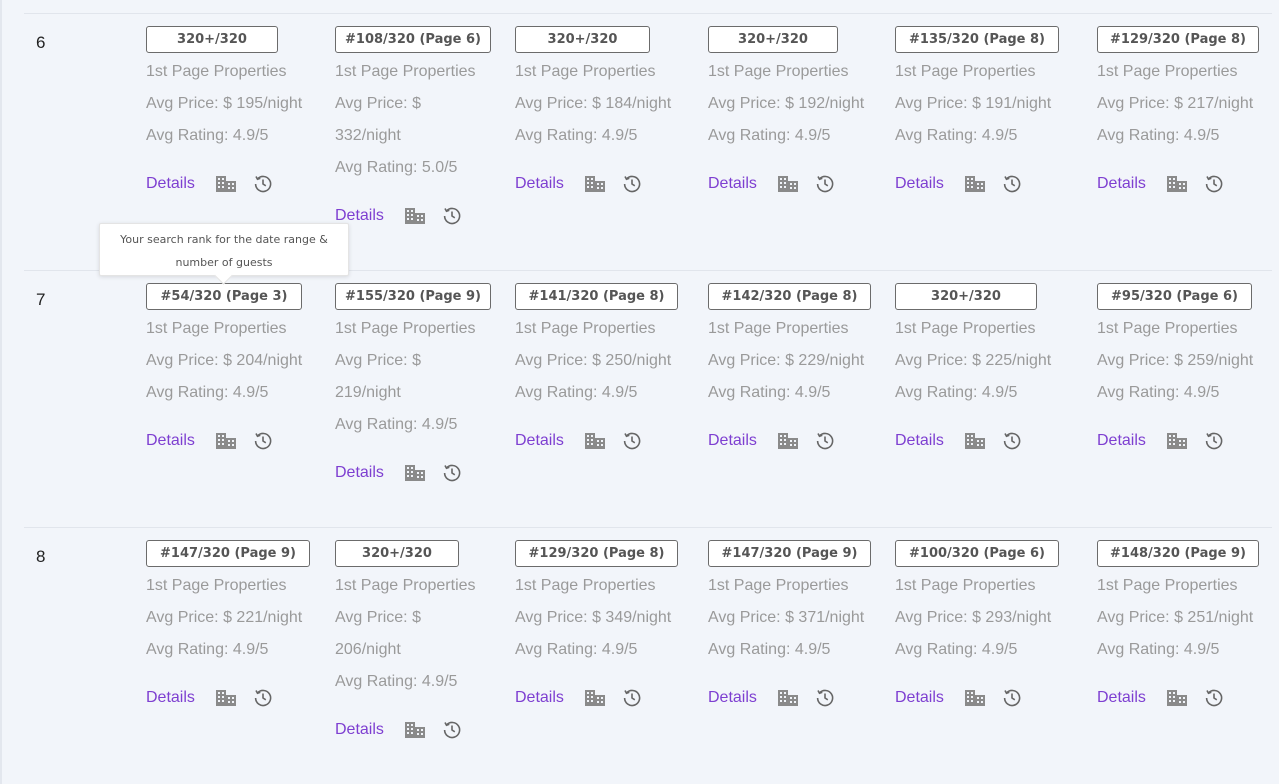  I want to click on rank-badge: #108/320 (Page 6), so click(413, 39).